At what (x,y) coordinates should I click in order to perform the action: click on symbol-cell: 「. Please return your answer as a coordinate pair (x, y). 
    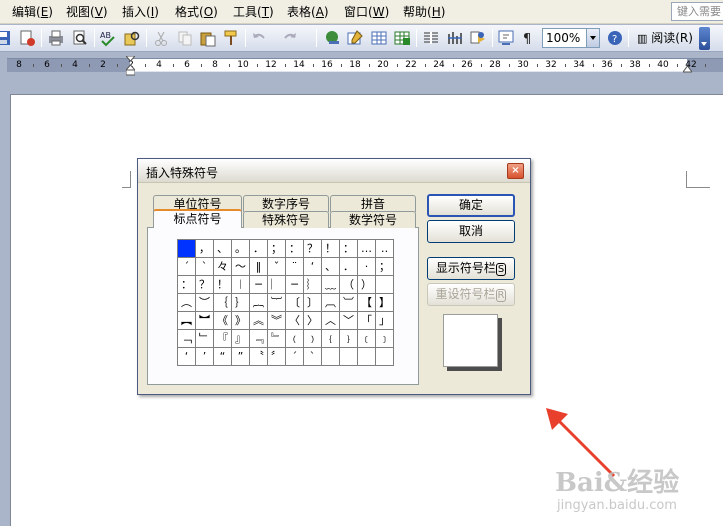
    Looking at the image, I should click on (366, 320).